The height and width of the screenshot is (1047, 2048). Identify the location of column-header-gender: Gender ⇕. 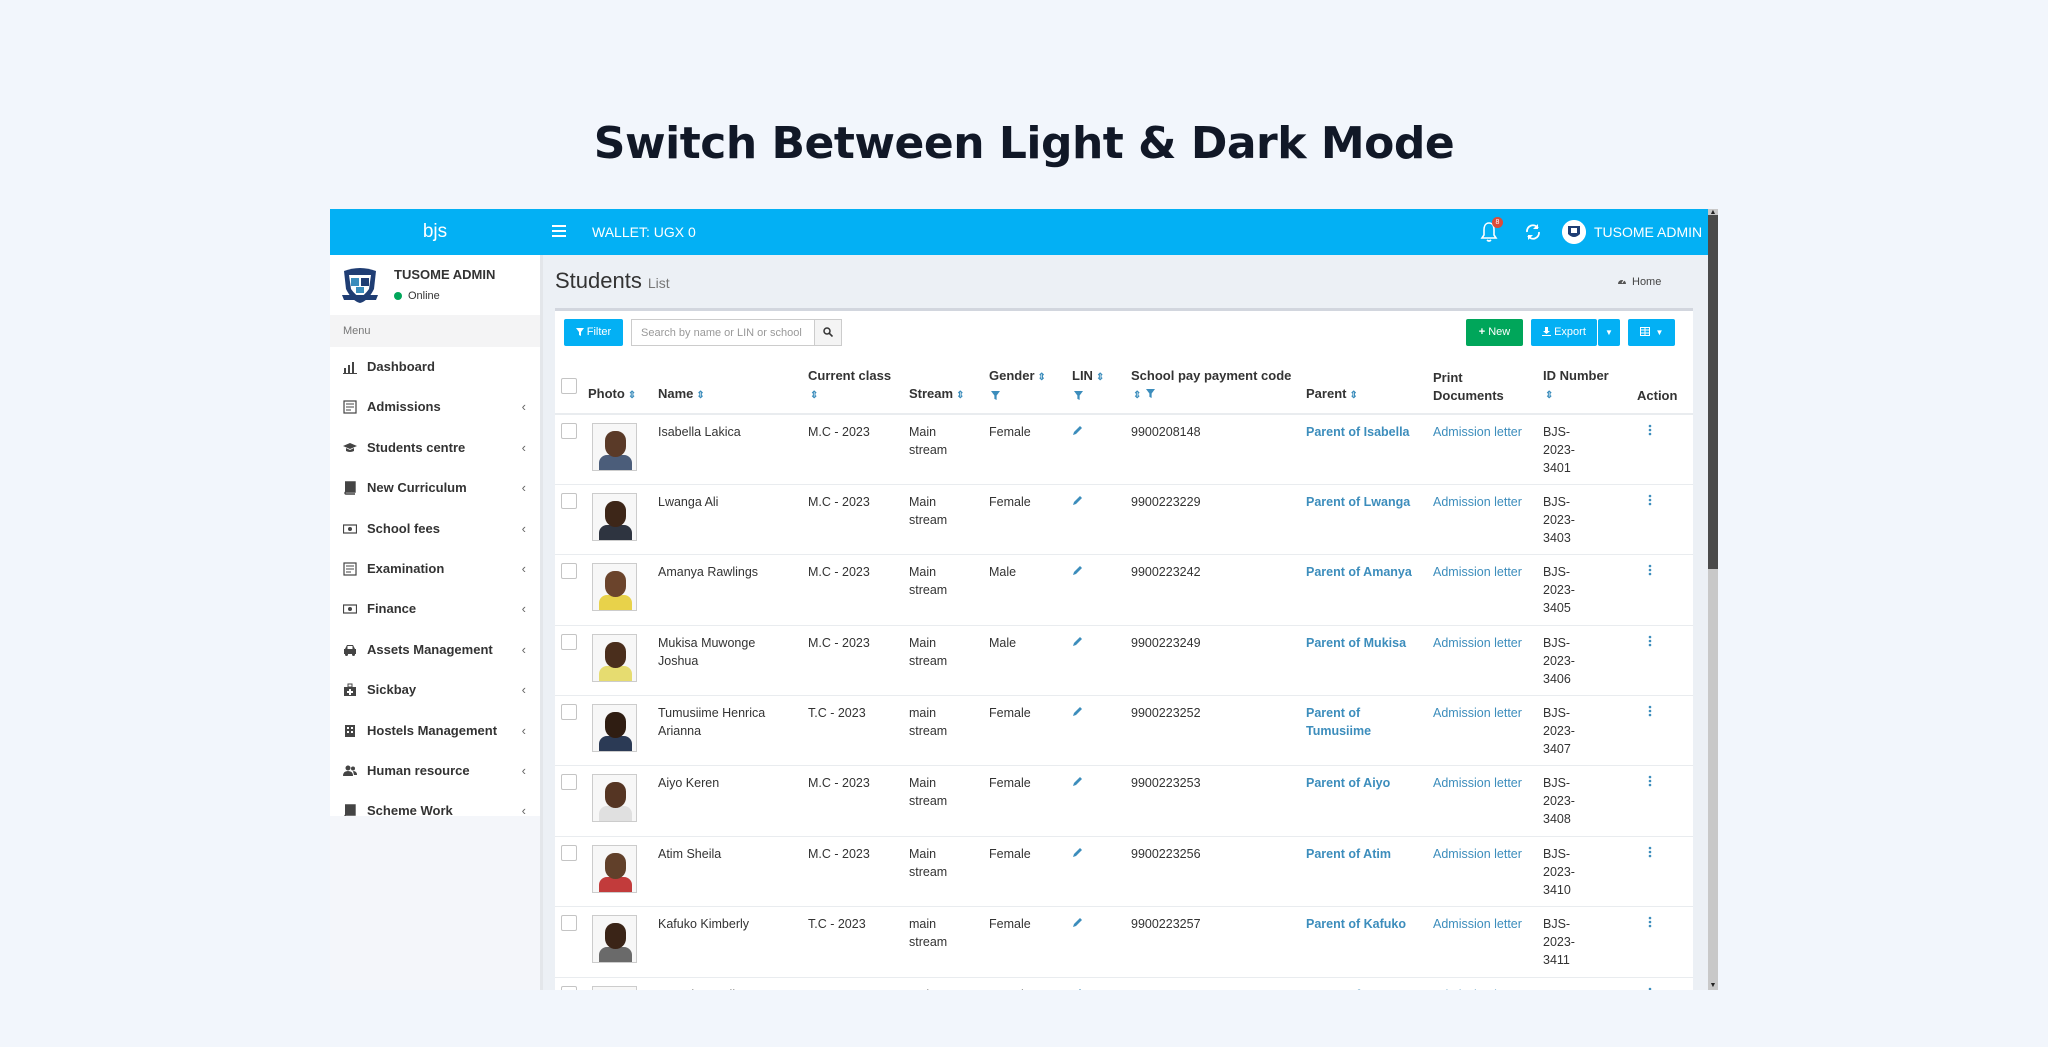
(1030, 386).